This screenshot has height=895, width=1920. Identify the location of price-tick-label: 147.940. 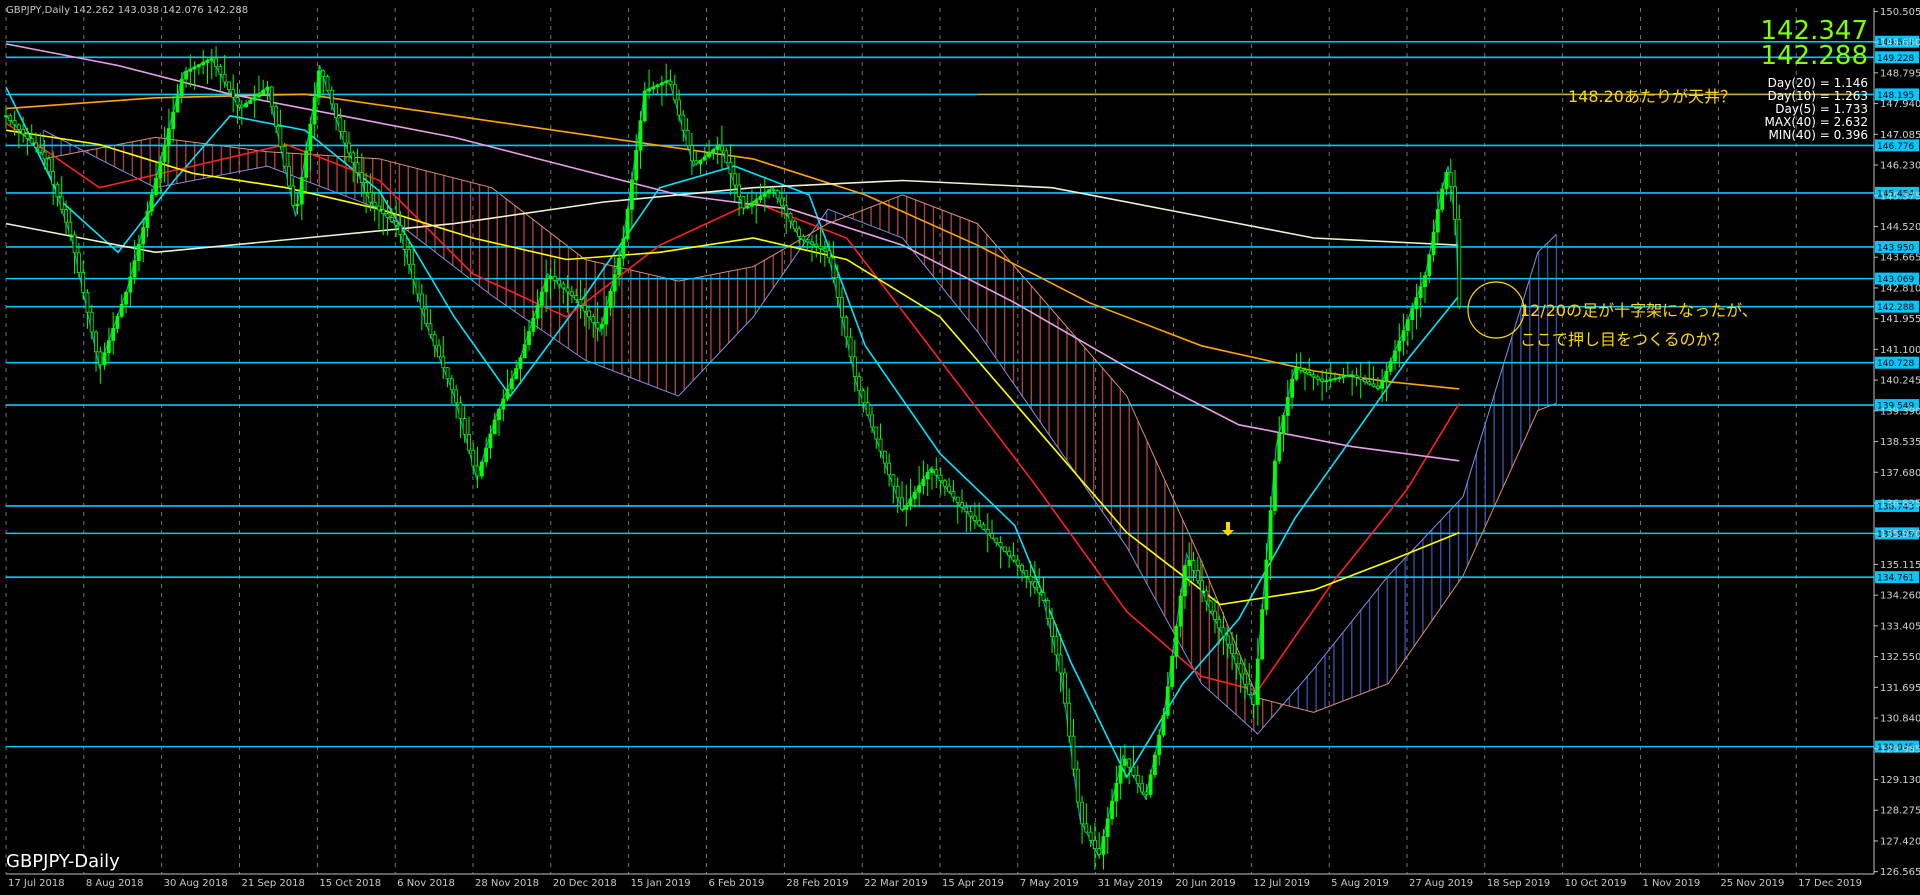
(1900, 104).